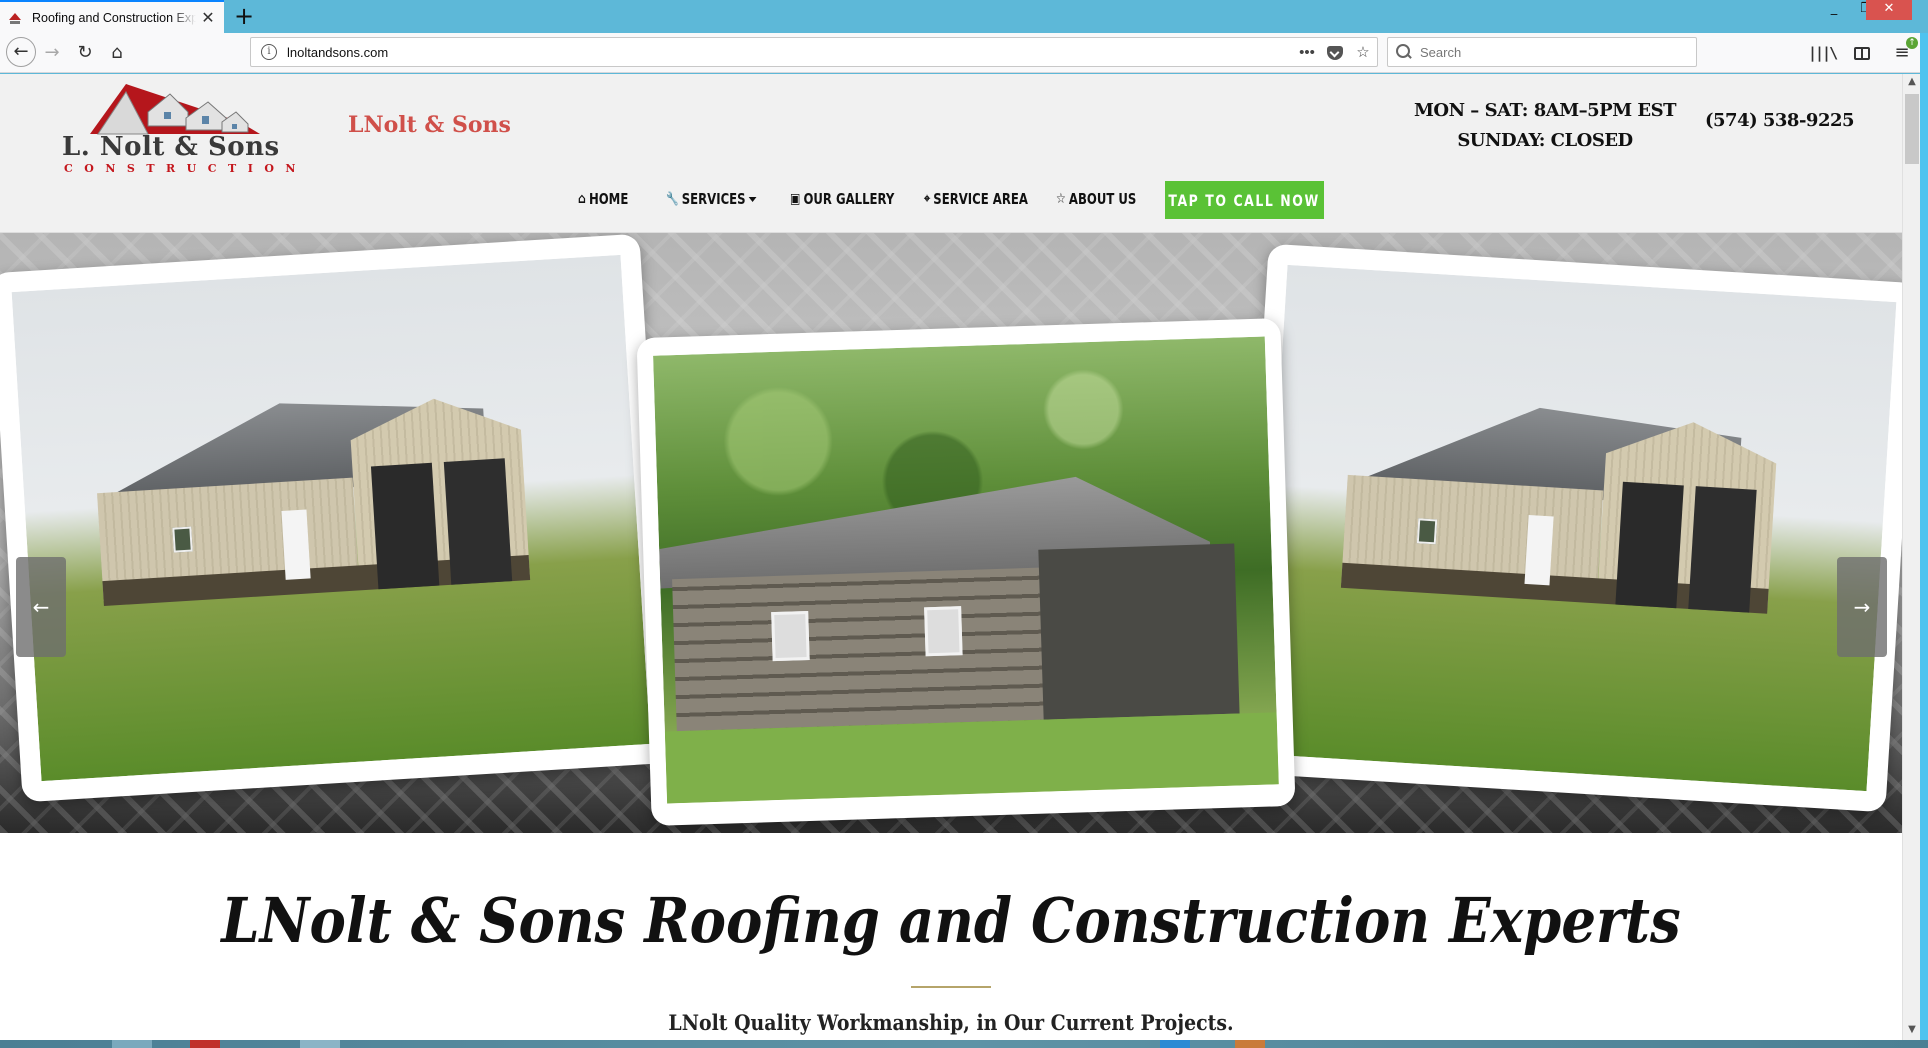  What do you see at coordinates (1780, 120) in the screenshot?
I see `phone-number: (574) 538-9225` at bounding box center [1780, 120].